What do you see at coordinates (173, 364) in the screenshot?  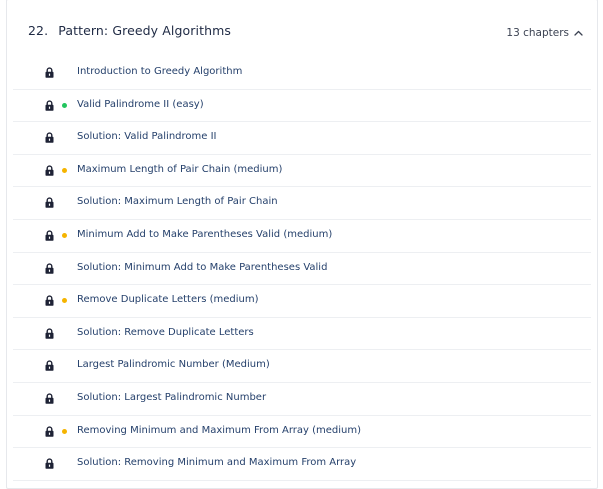 I see `chapter-link: Largest Palindromic Number (Medium)` at bounding box center [173, 364].